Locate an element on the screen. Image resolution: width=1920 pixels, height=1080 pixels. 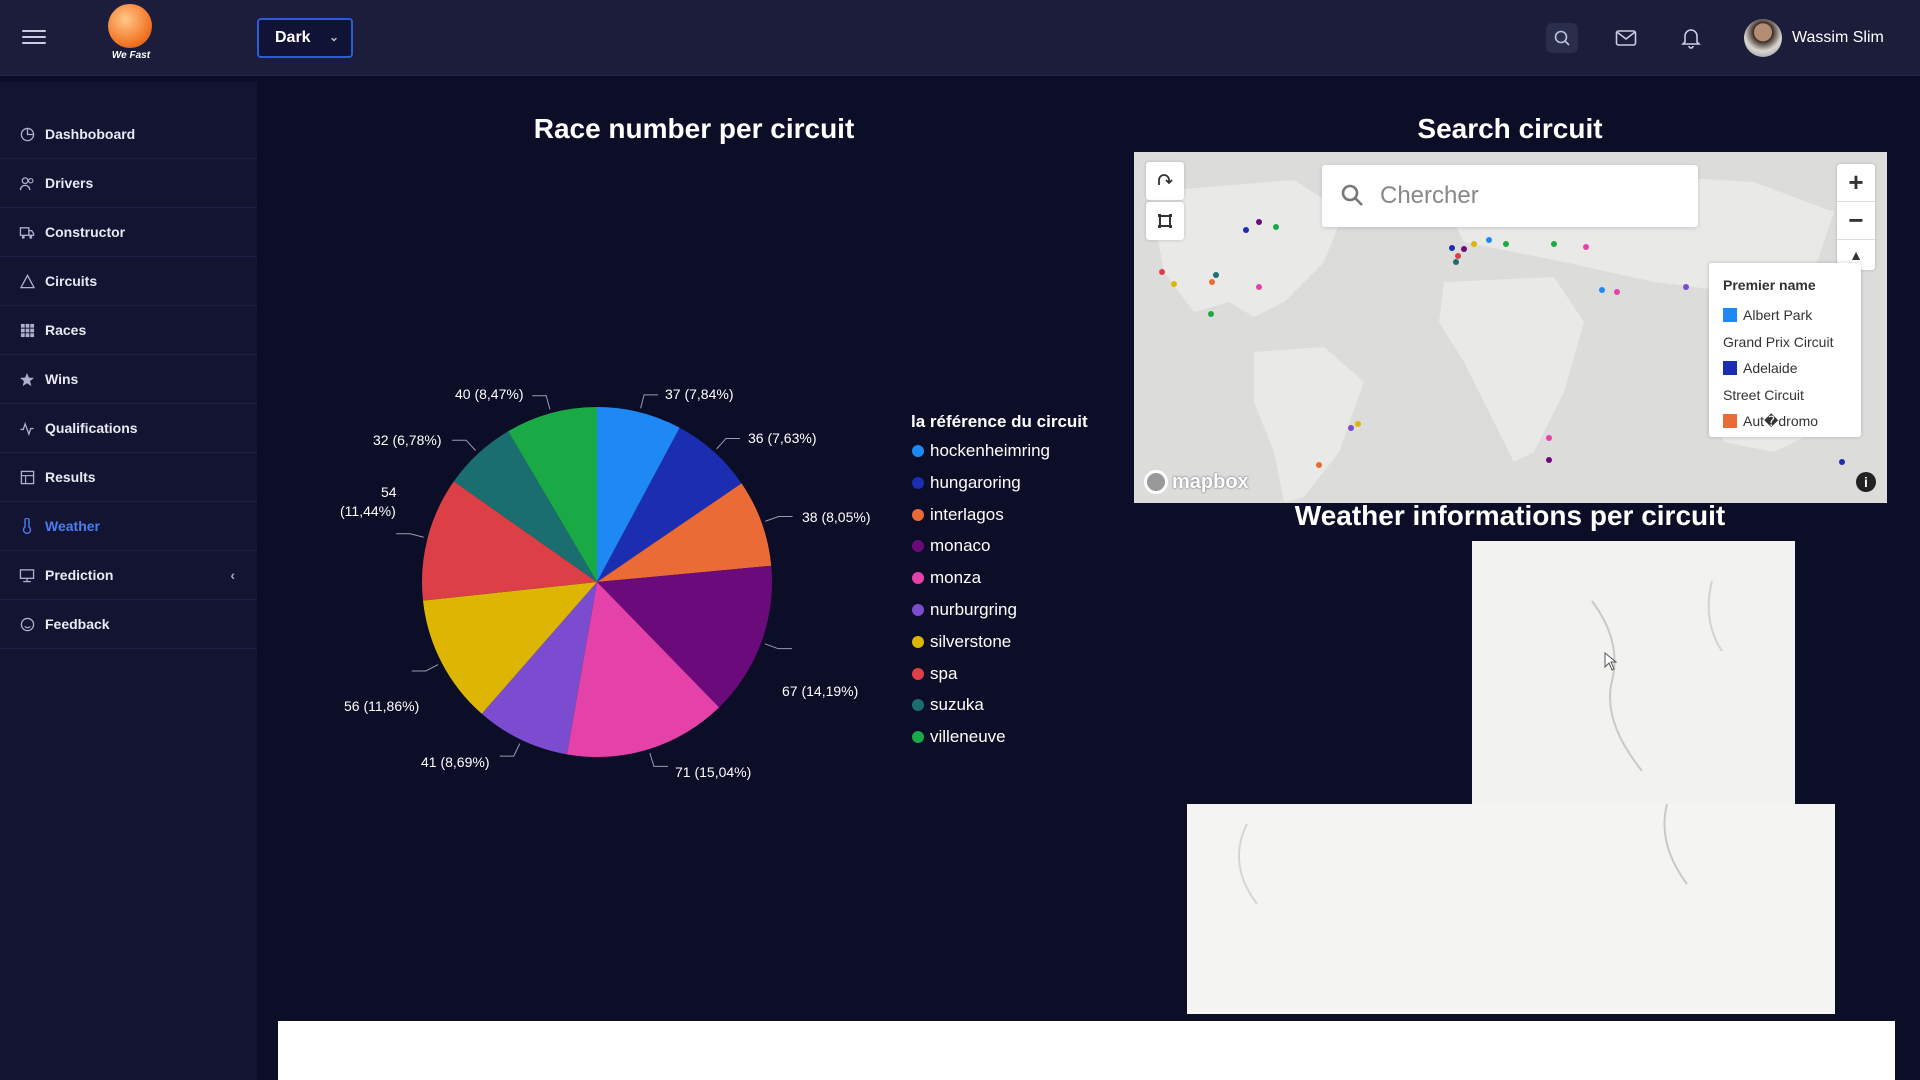
map-legend-label: Grand Prix Circuit is located at coordinates (1778, 341).